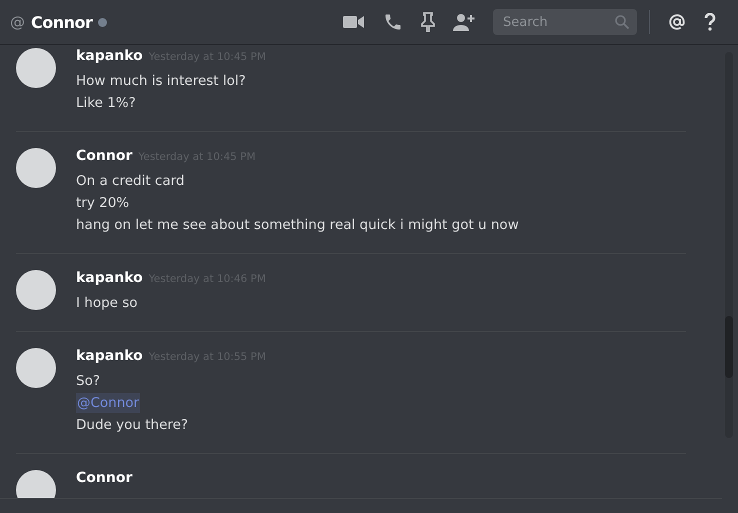  Describe the element at coordinates (61, 22) in the screenshot. I see `channel-title: Connor` at that location.